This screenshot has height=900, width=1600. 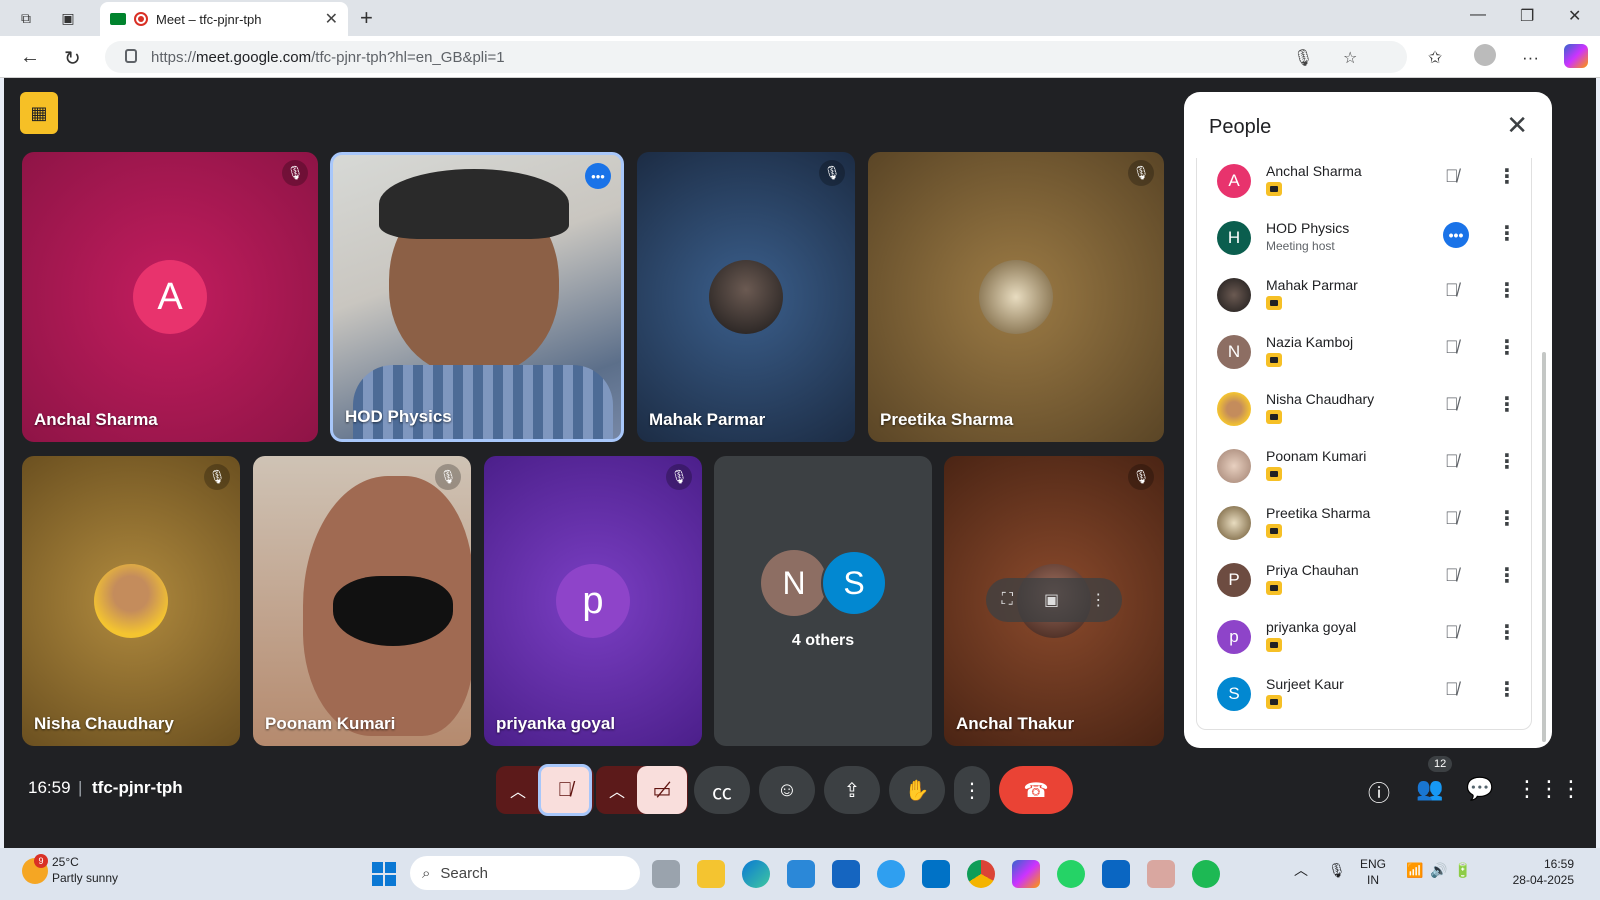 What do you see at coordinates (852, 790) in the screenshot?
I see `present-button: ⇪` at bounding box center [852, 790].